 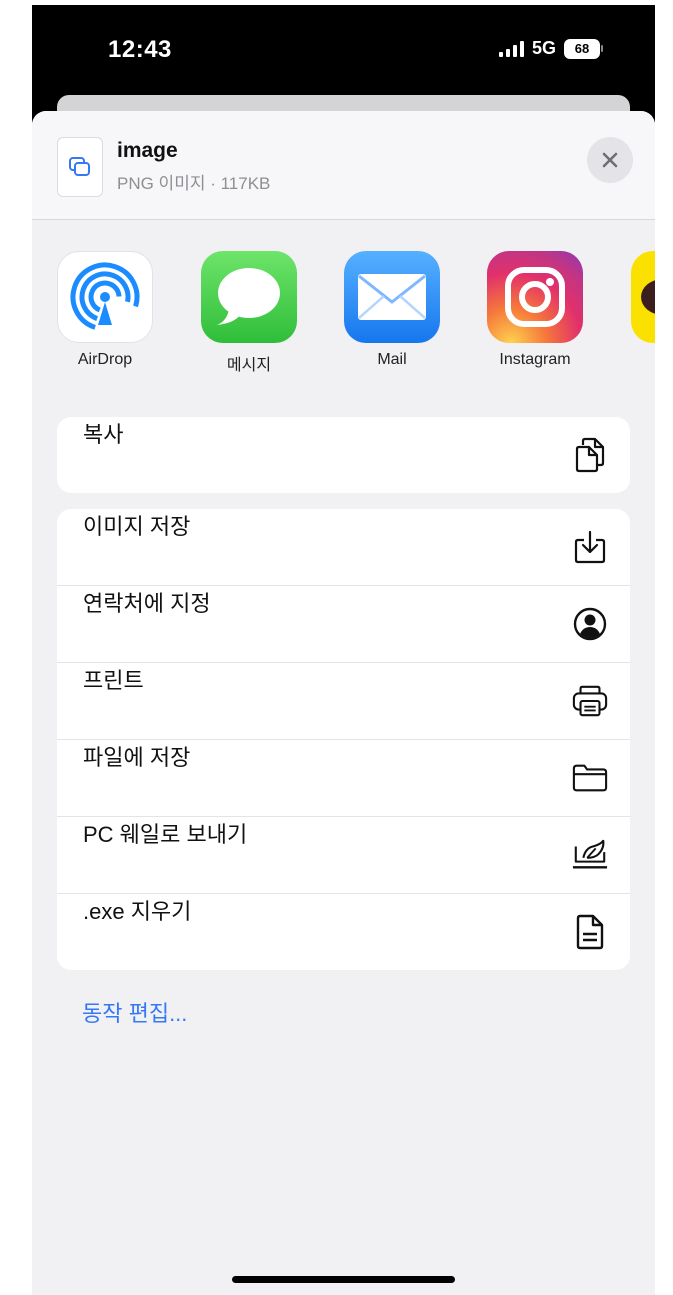 I want to click on instagram-icon, so click(x=535, y=297).